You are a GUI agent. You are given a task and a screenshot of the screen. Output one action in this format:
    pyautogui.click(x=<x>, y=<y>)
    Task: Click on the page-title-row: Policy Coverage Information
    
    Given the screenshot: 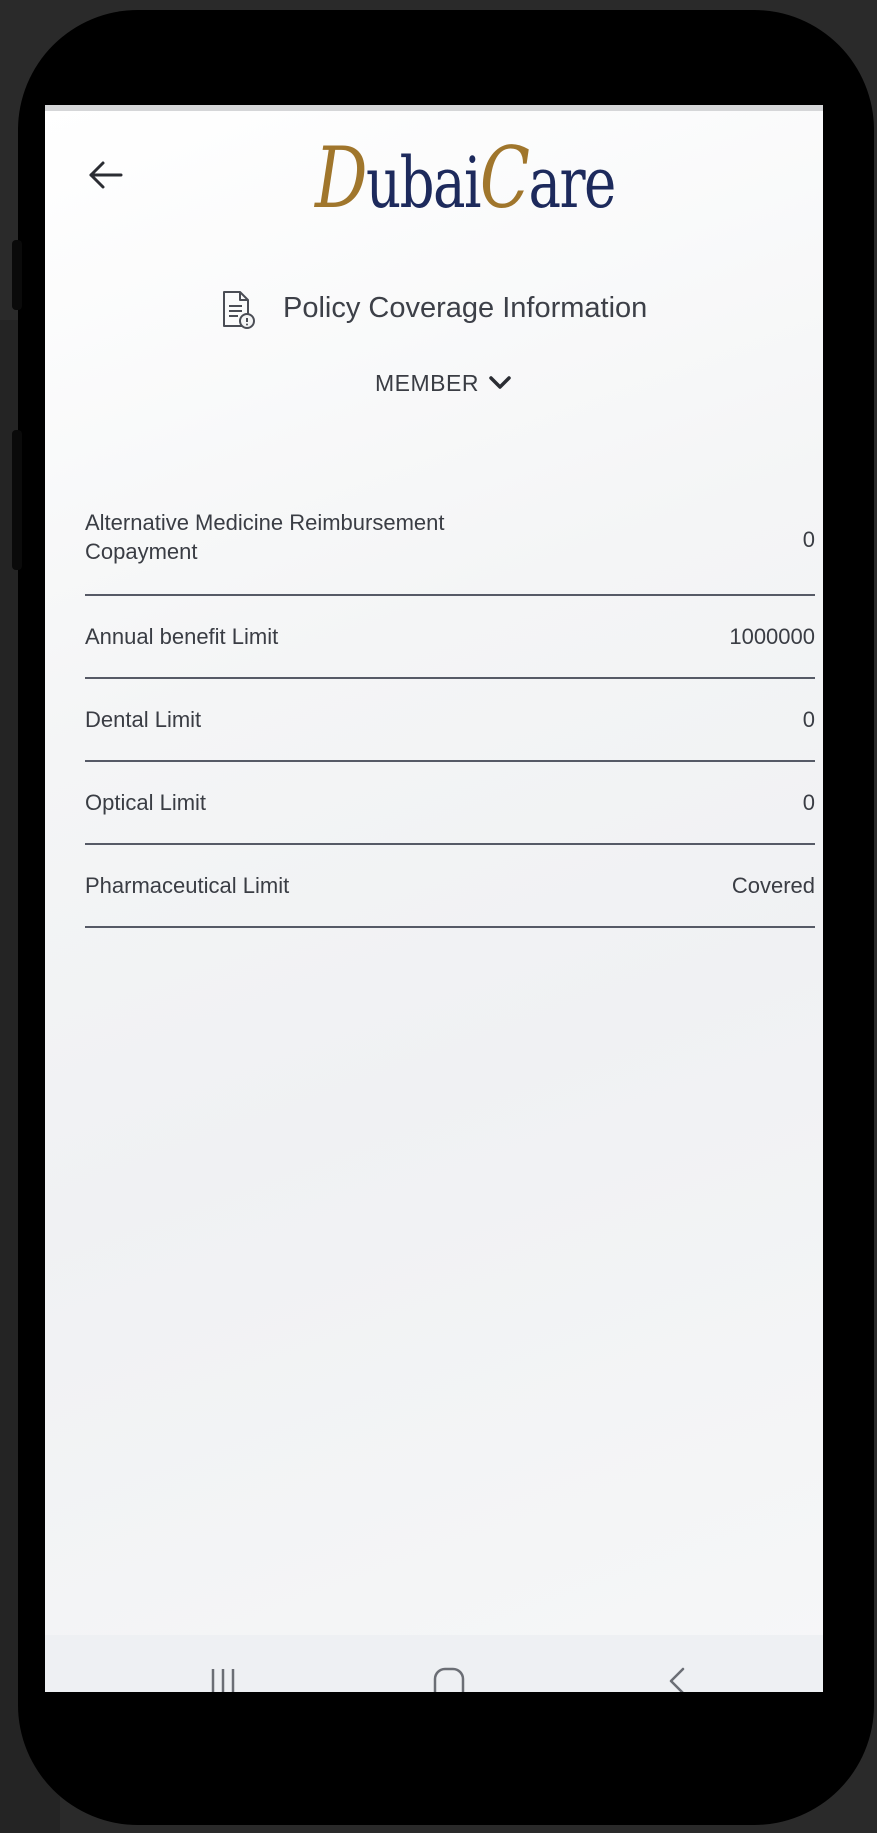 What is the action you would take?
    pyautogui.click(x=434, y=310)
    